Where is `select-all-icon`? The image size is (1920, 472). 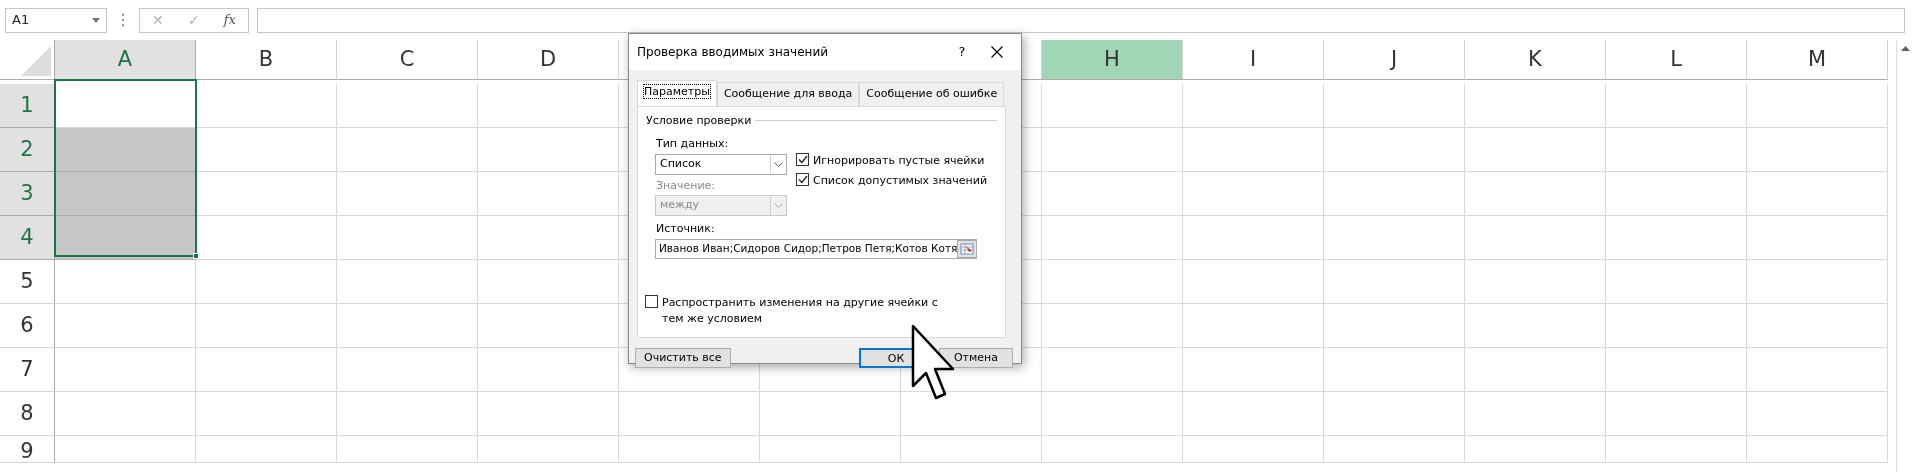 select-all-icon is located at coordinates (36, 61).